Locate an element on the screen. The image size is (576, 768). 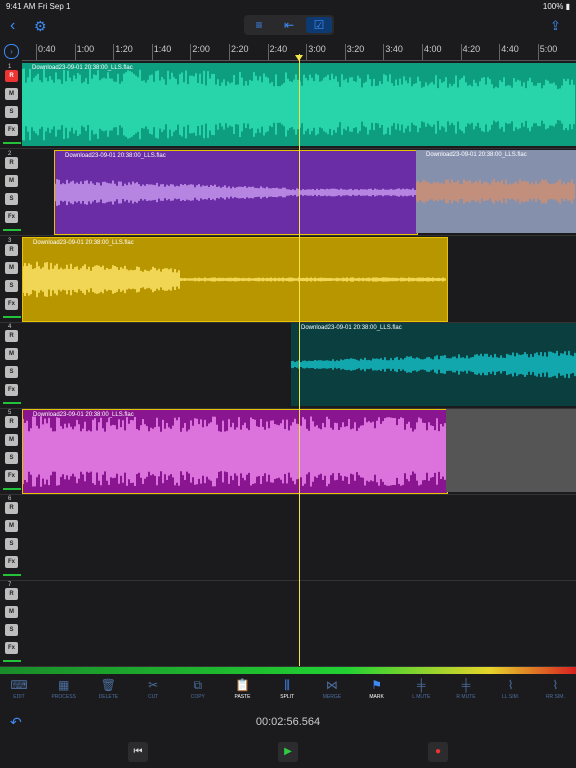
ruler-tick-label: 0:40 is located at coordinates (47, 49).